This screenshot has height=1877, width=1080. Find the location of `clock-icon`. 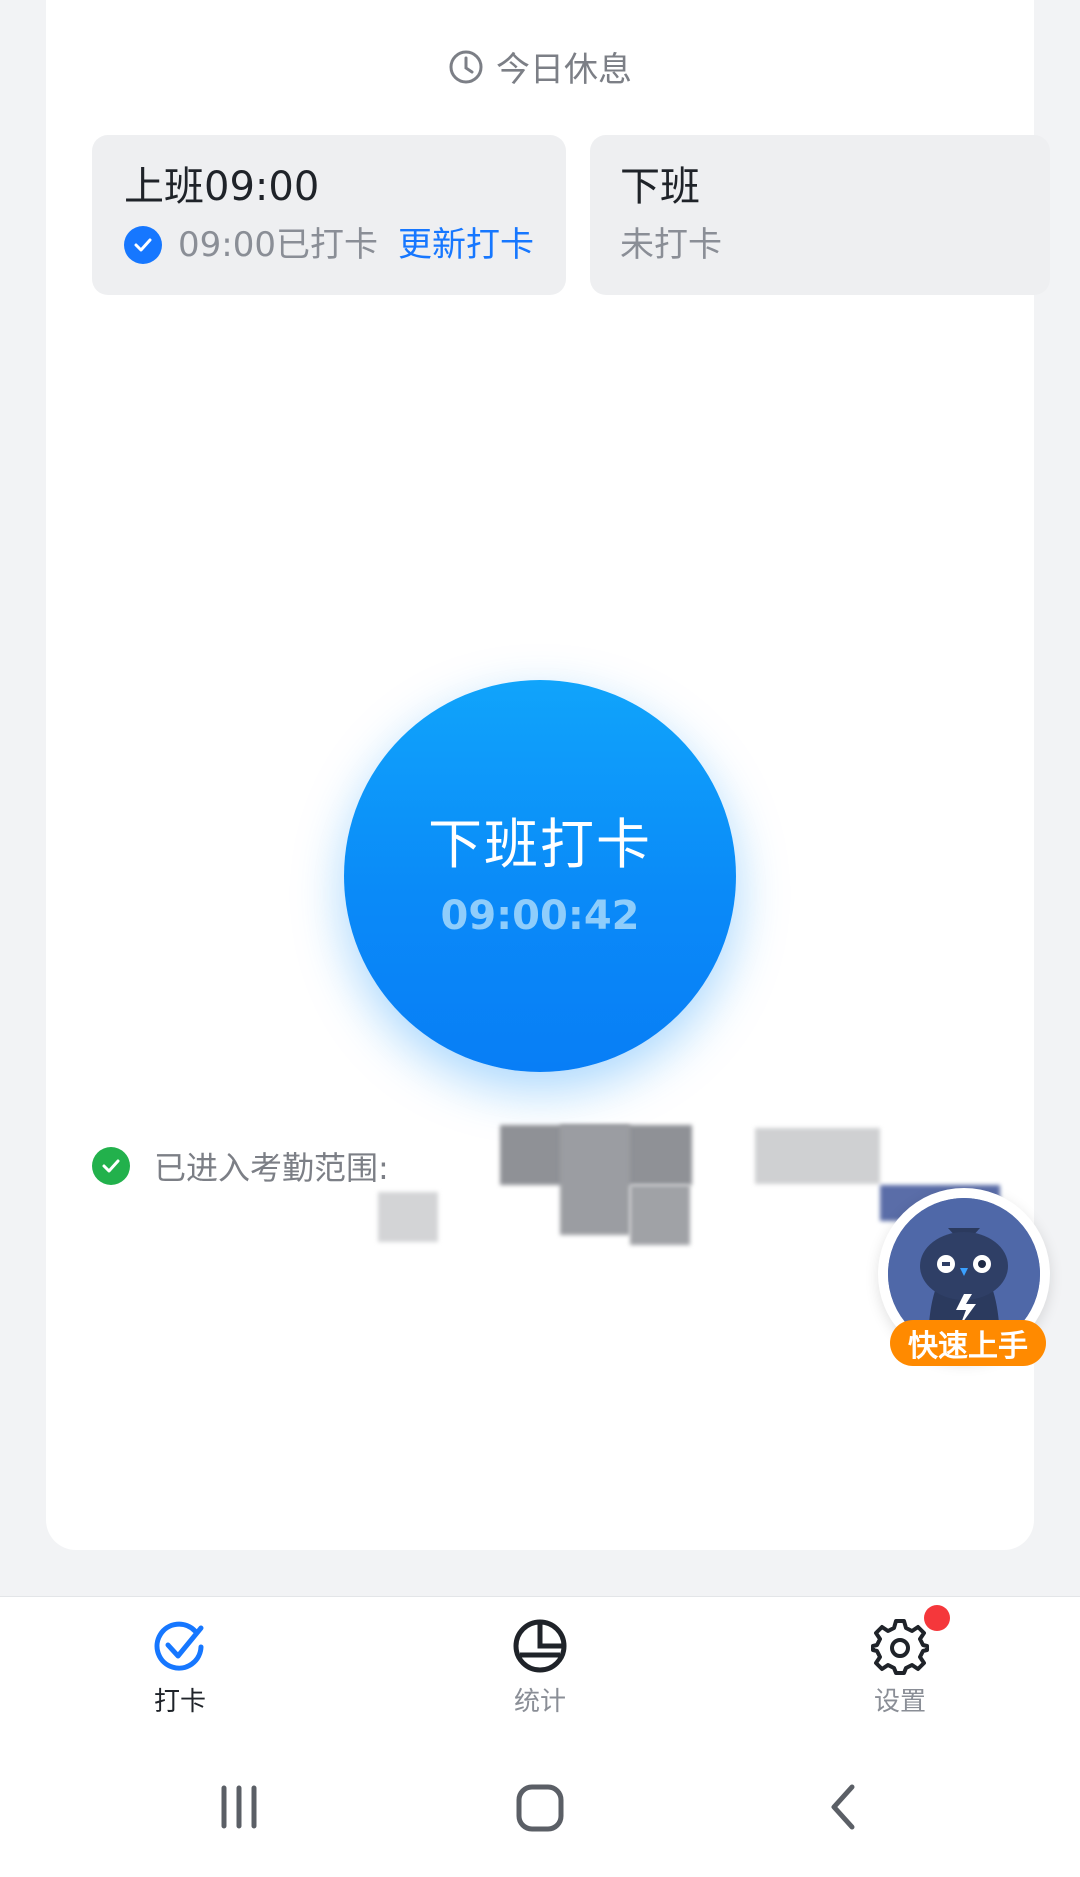

clock-icon is located at coordinates (466, 66).